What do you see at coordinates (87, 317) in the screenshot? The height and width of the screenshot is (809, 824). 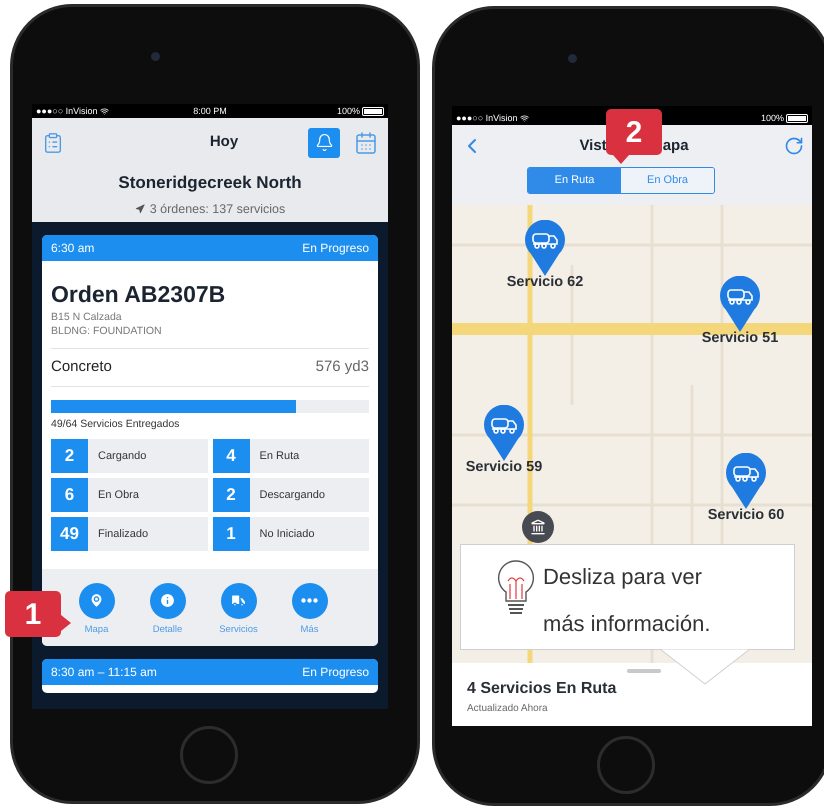 I see `order-address: B15 N Calzada` at bounding box center [87, 317].